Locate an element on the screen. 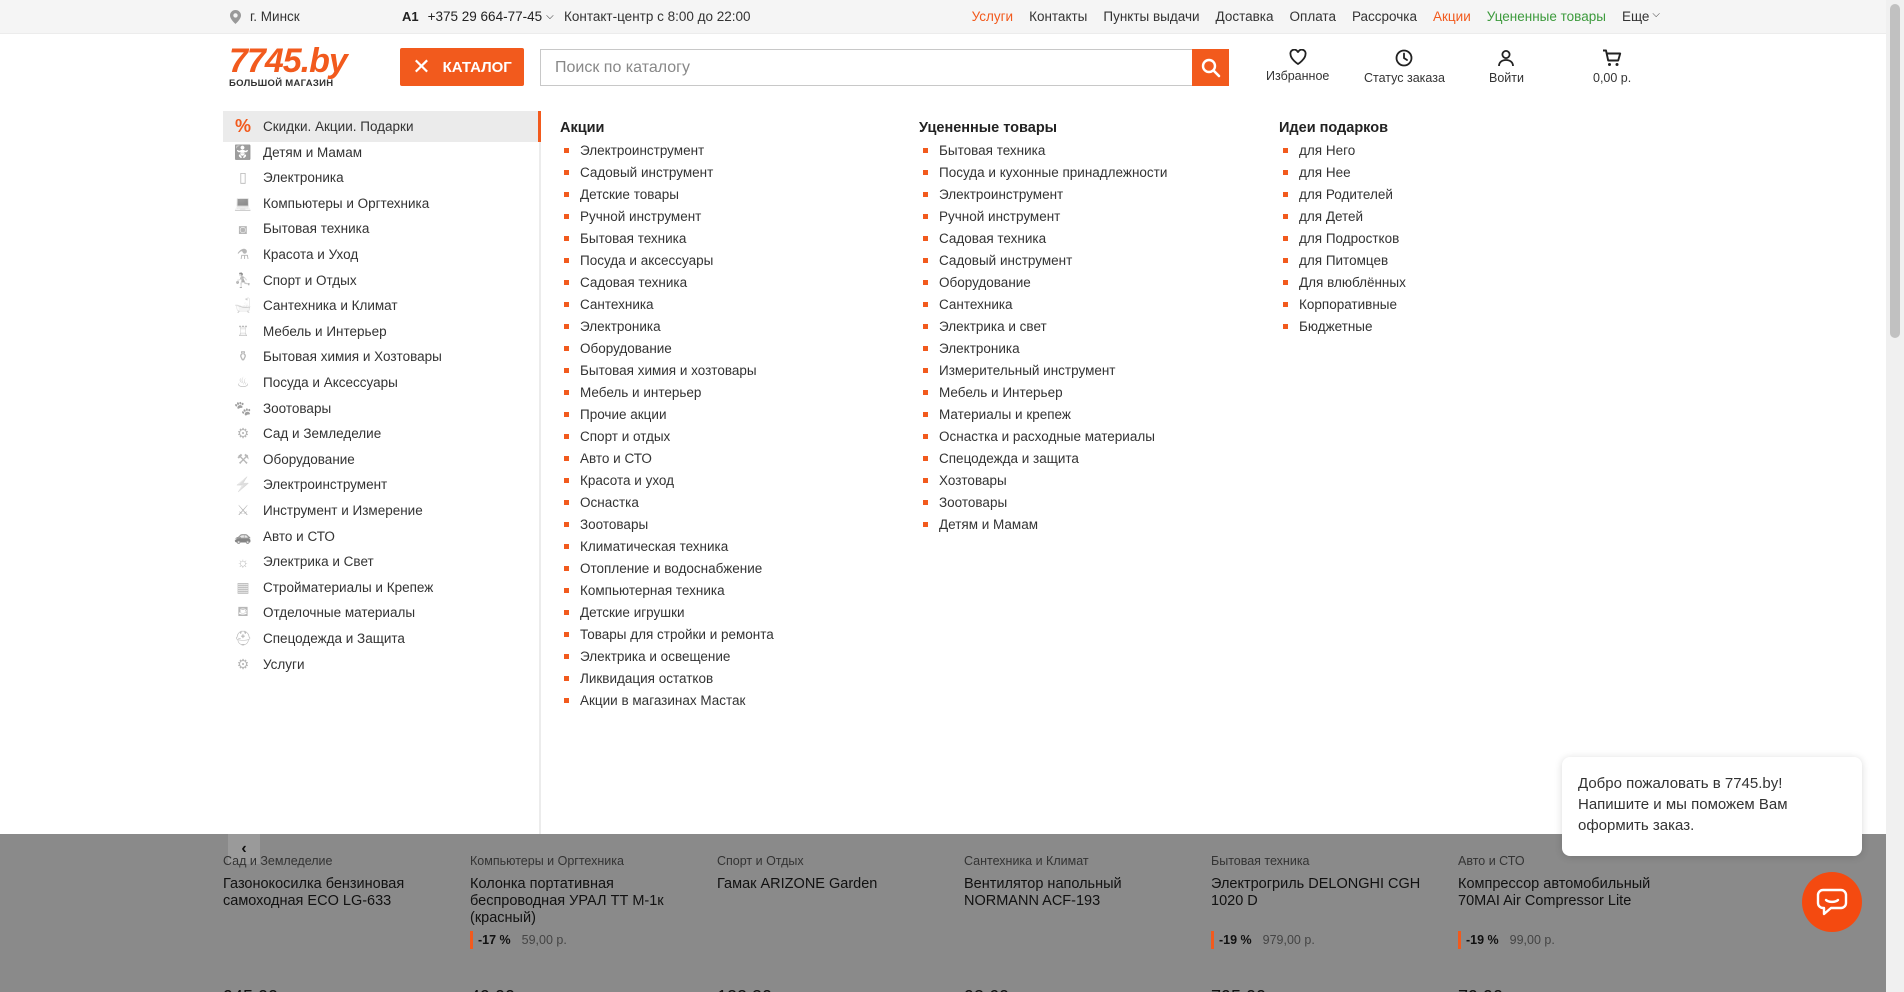  top-nav-link: Оплата is located at coordinates (1313, 16).